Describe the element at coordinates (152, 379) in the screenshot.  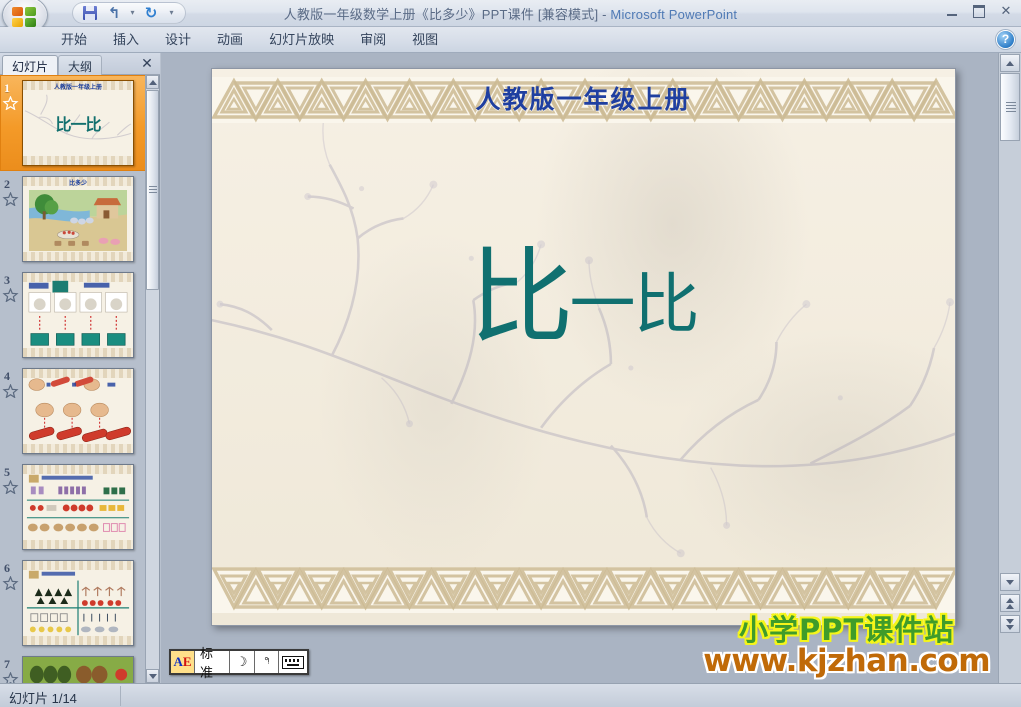
I see `slides-panel-scrollbar` at that location.